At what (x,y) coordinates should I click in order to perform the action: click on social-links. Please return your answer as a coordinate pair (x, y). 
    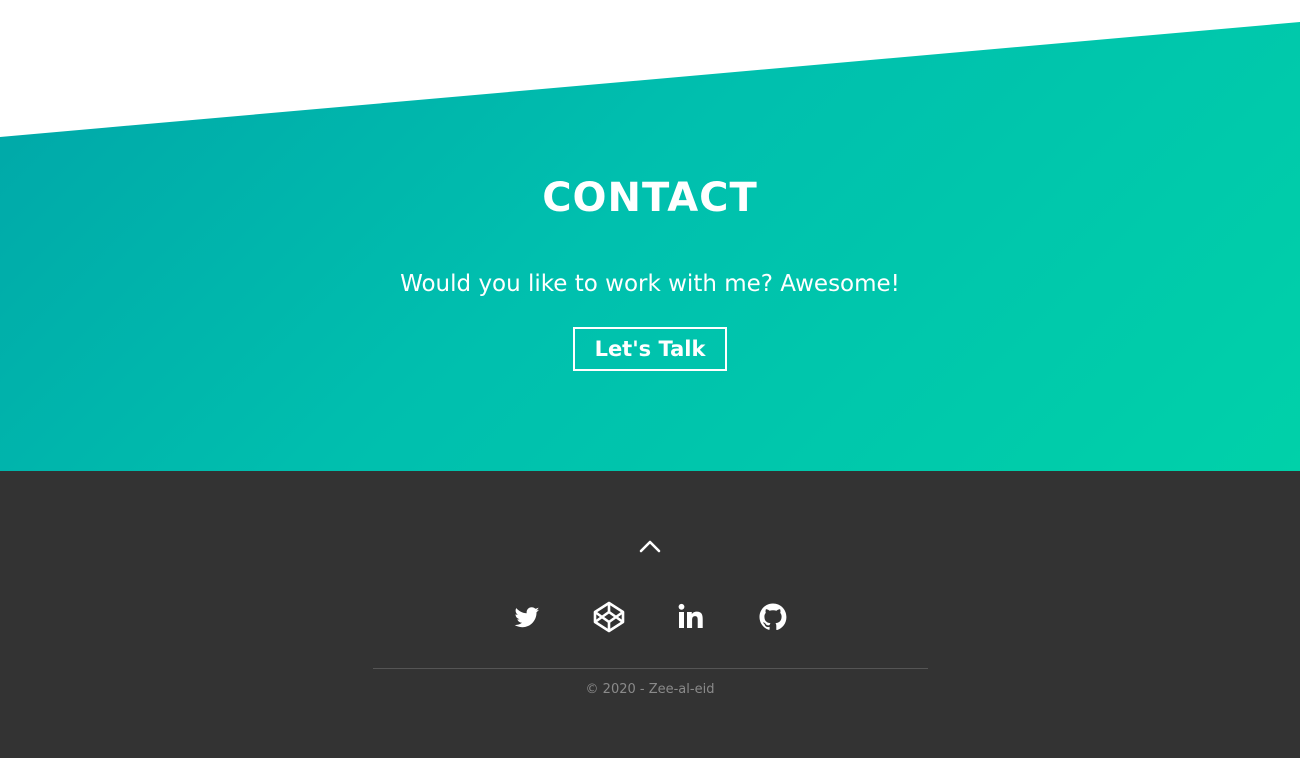
    Looking at the image, I should click on (650, 617).